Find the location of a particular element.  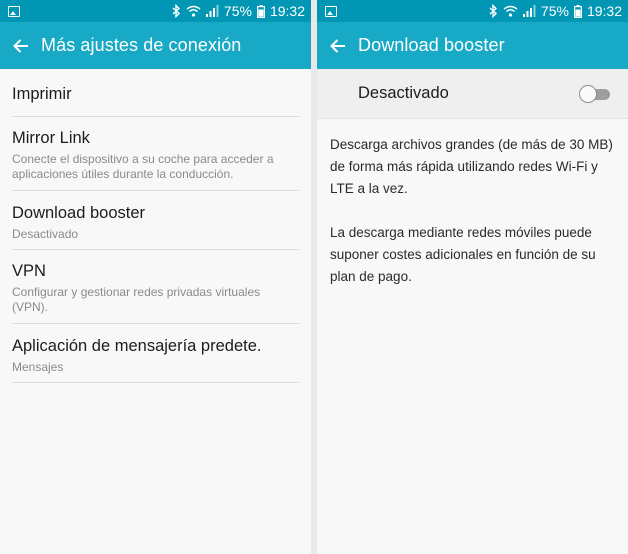

list-item-imprimir: Imprimir is located at coordinates (155, 93).